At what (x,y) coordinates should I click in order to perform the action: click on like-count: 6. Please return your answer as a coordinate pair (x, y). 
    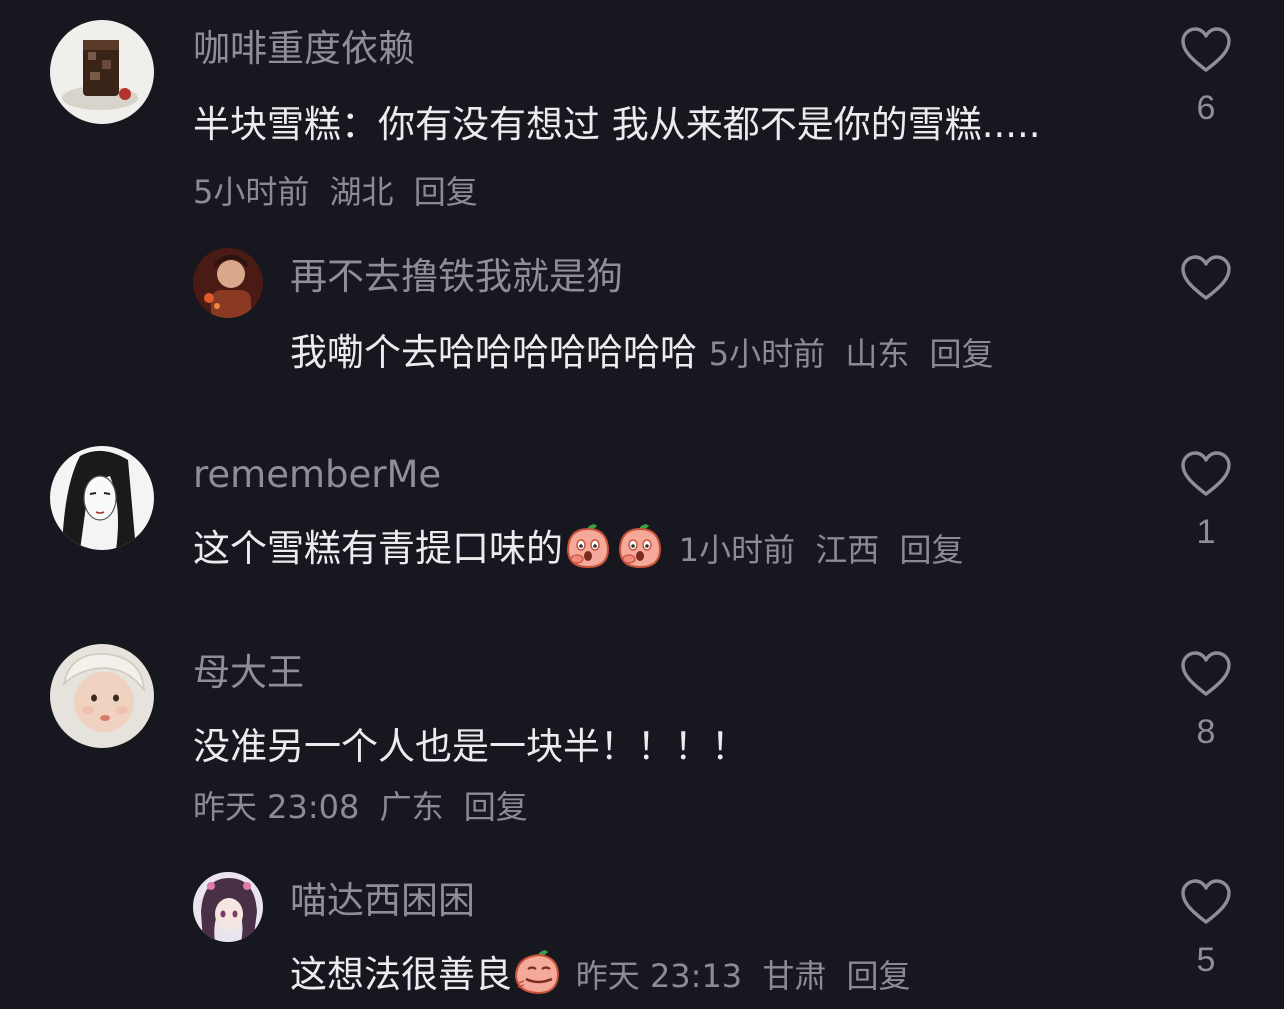
    Looking at the image, I should click on (1206, 108).